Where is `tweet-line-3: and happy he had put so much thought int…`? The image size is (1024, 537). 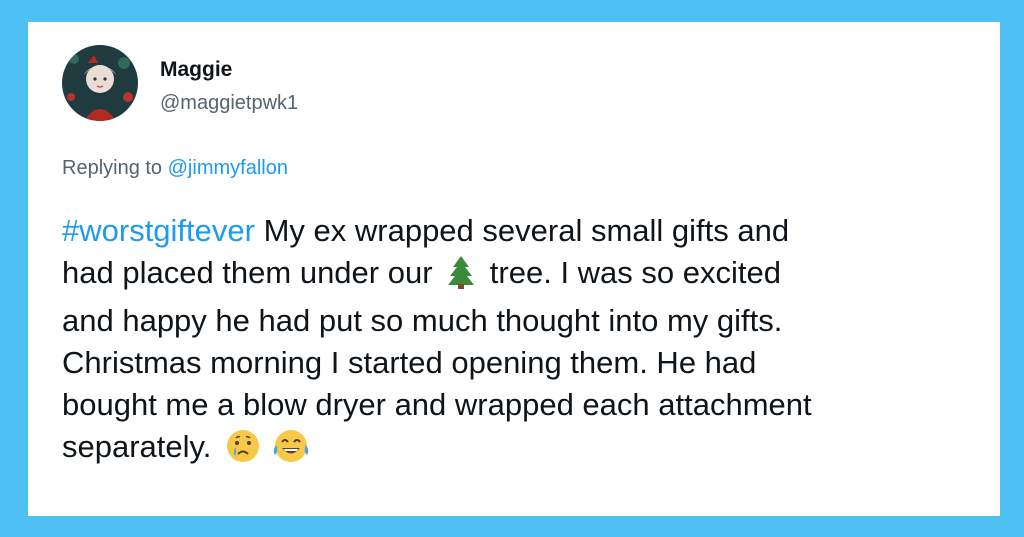 tweet-line-3: and happy he had put so much thought int… is located at coordinates (422, 320).